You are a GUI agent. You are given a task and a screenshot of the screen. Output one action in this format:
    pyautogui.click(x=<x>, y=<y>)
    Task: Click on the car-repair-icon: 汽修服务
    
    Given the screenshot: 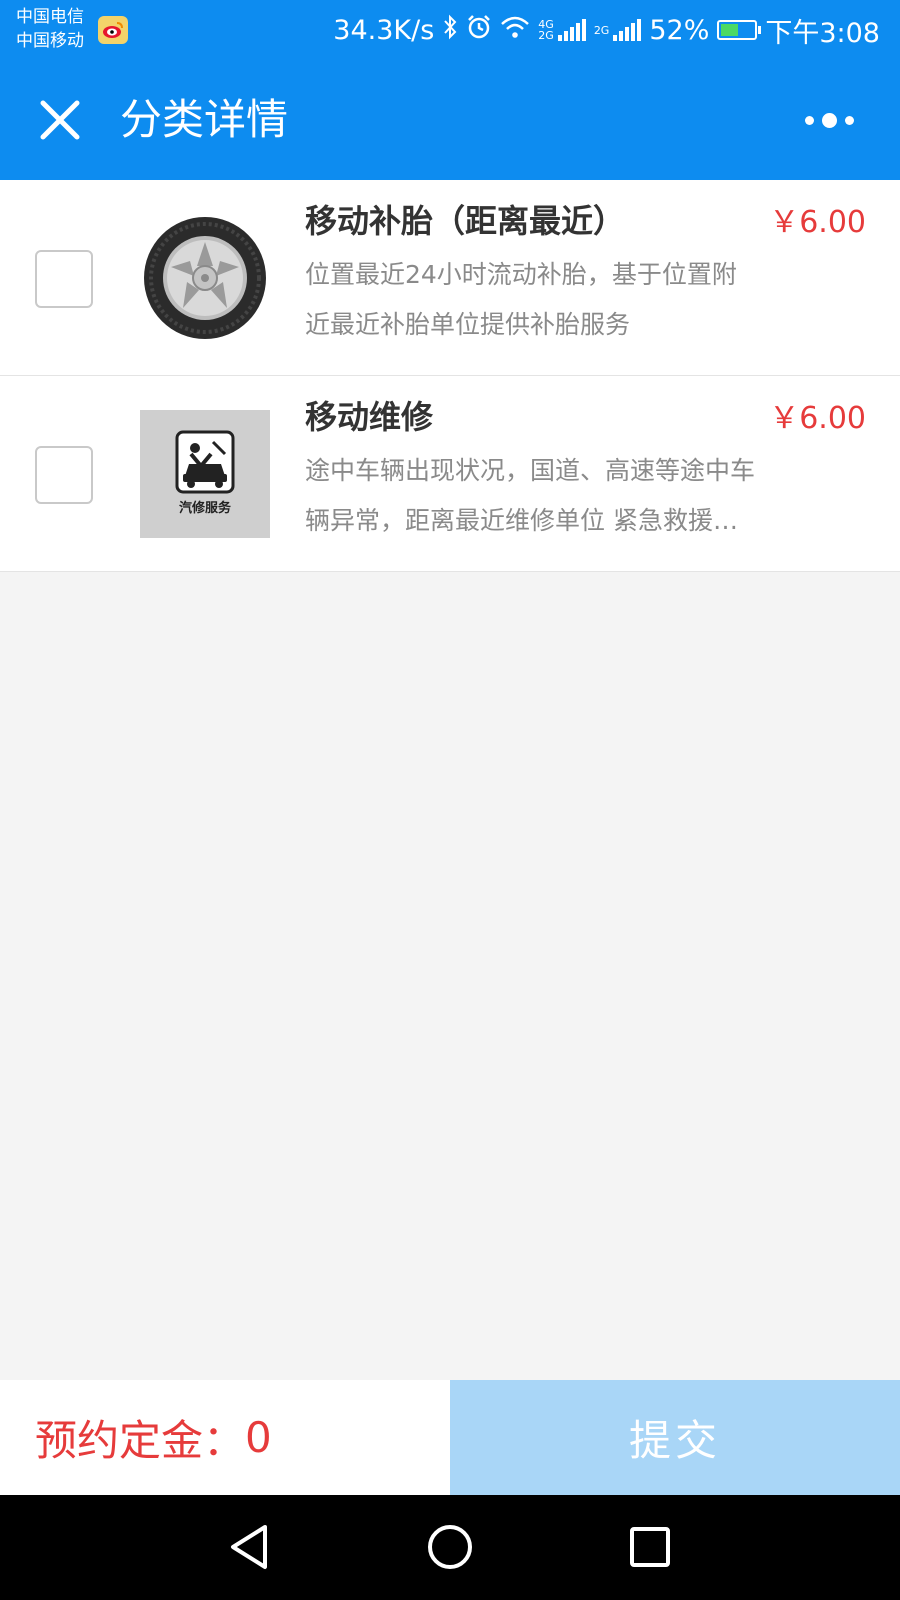 What is the action you would take?
    pyautogui.click(x=205, y=473)
    